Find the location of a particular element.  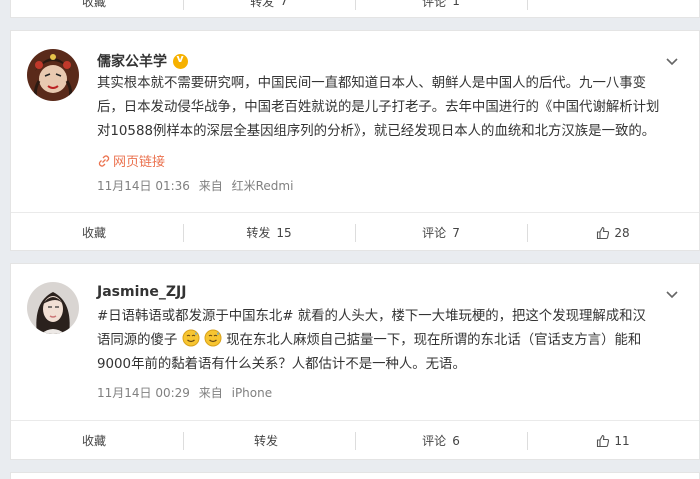

like-button: 28 is located at coordinates (613, 232).